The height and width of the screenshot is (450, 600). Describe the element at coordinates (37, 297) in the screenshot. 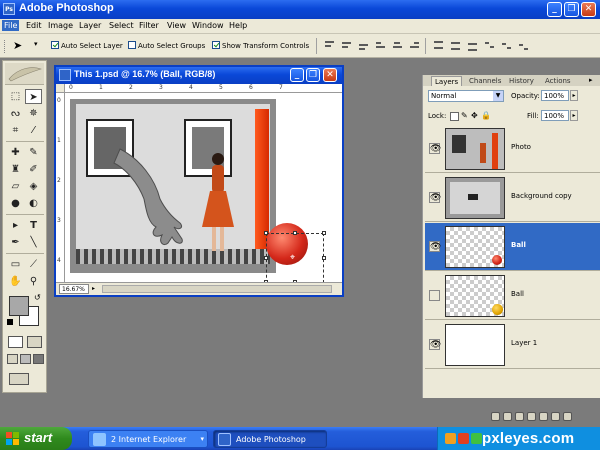

I see `swap-colors-icon: ↺` at that location.